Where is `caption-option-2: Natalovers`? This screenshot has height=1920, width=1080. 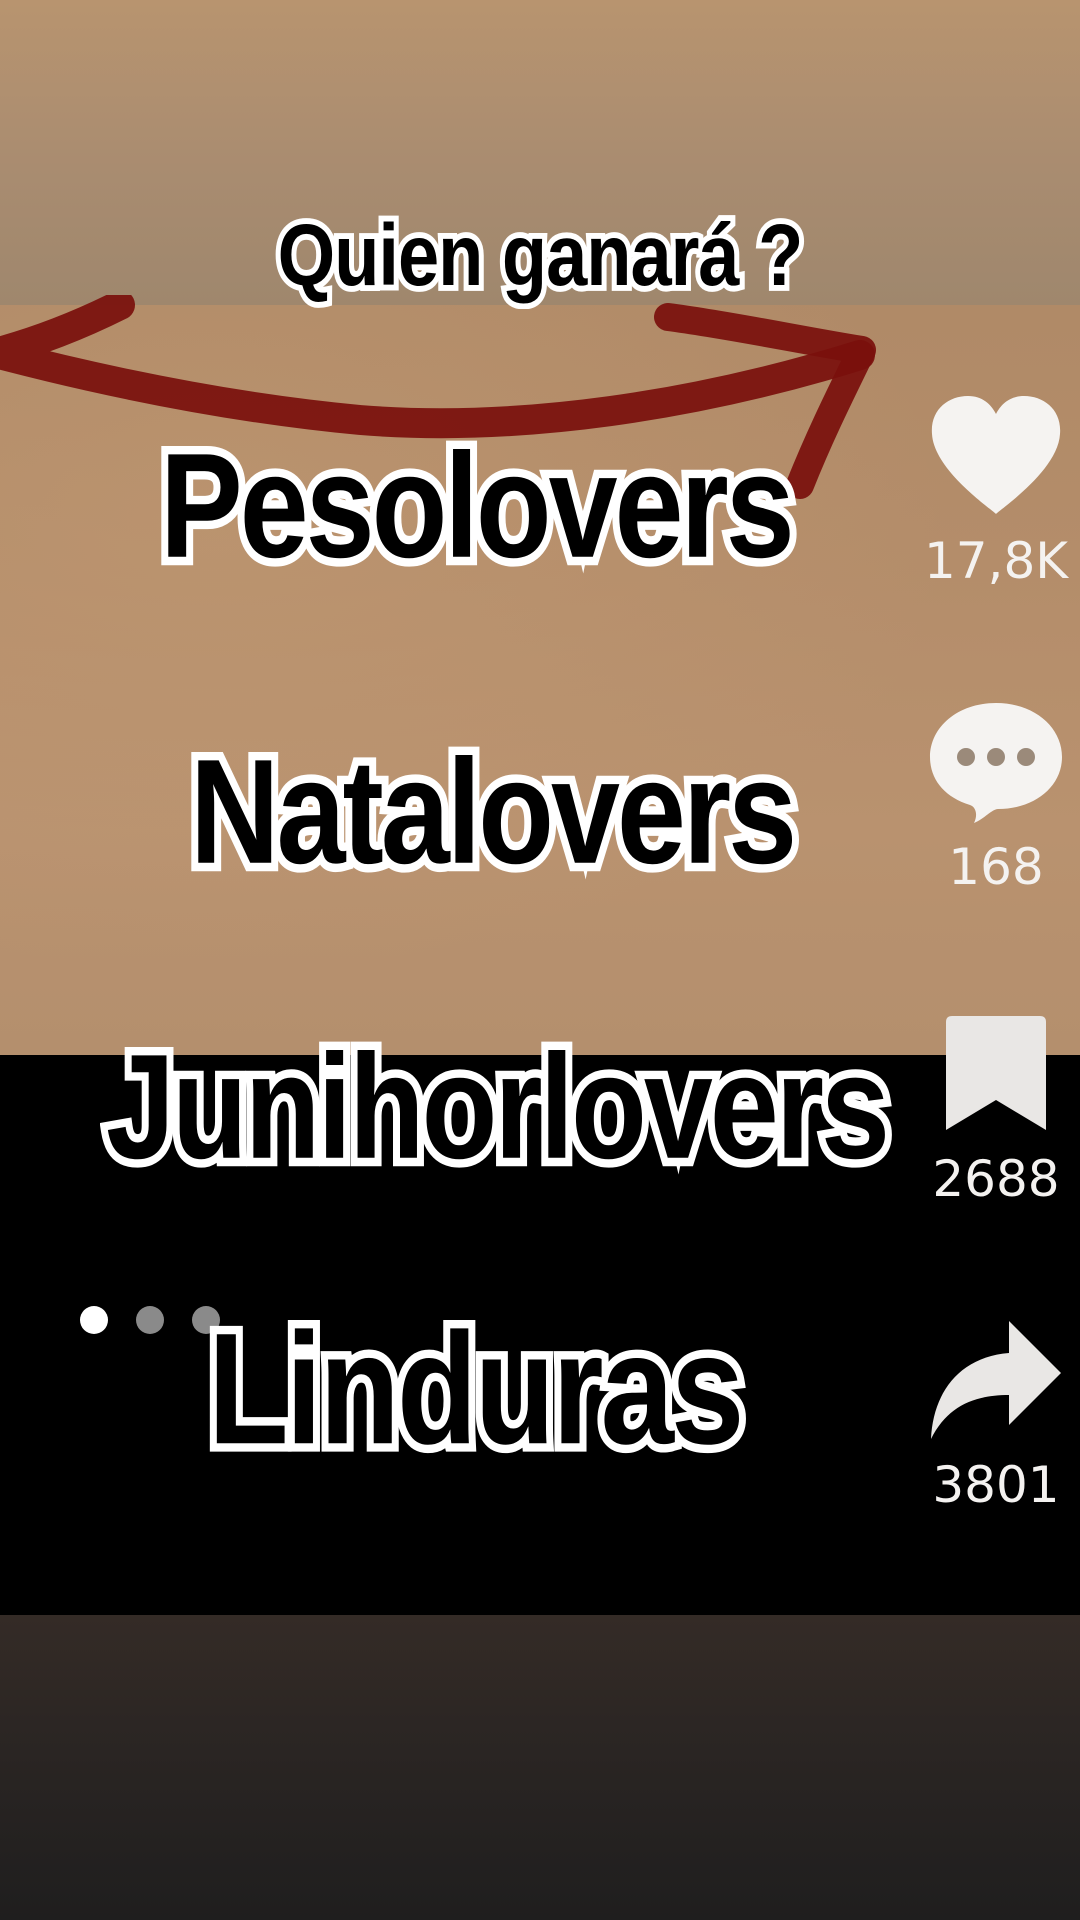
caption-option-2: Natalovers is located at coordinates (493, 812).